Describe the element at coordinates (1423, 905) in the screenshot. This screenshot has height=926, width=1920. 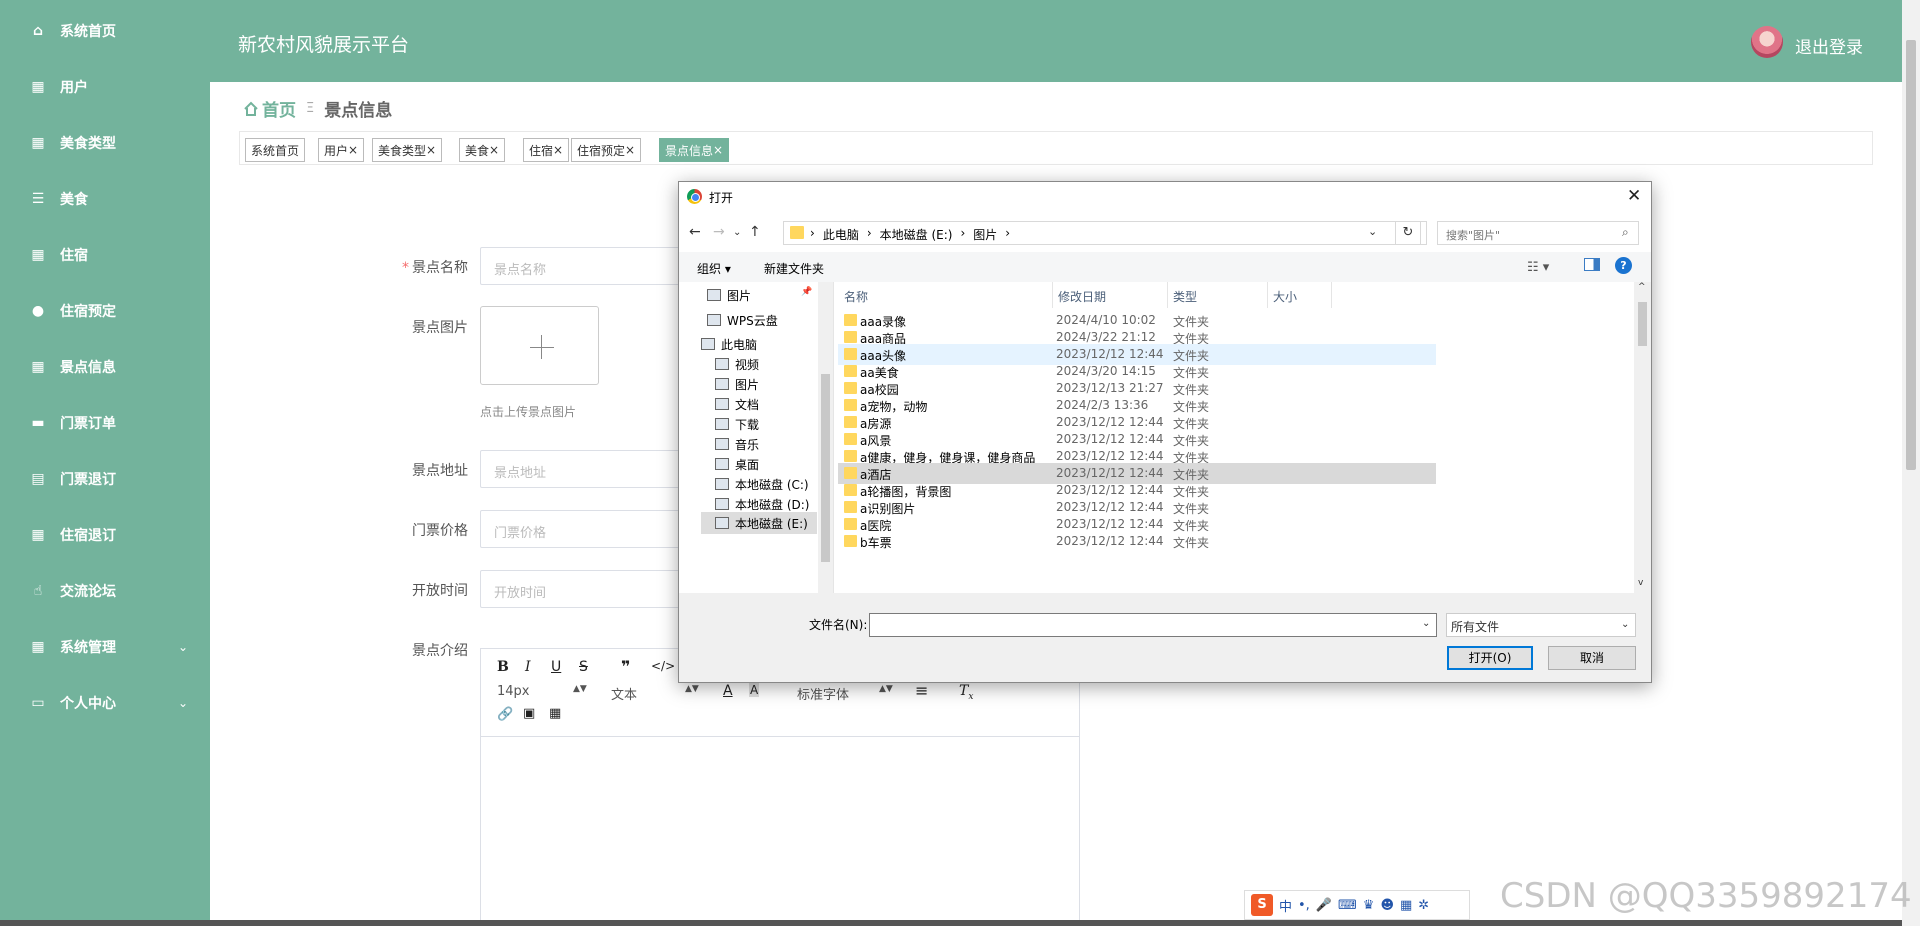
I see `settings-icon: ✲` at that location.